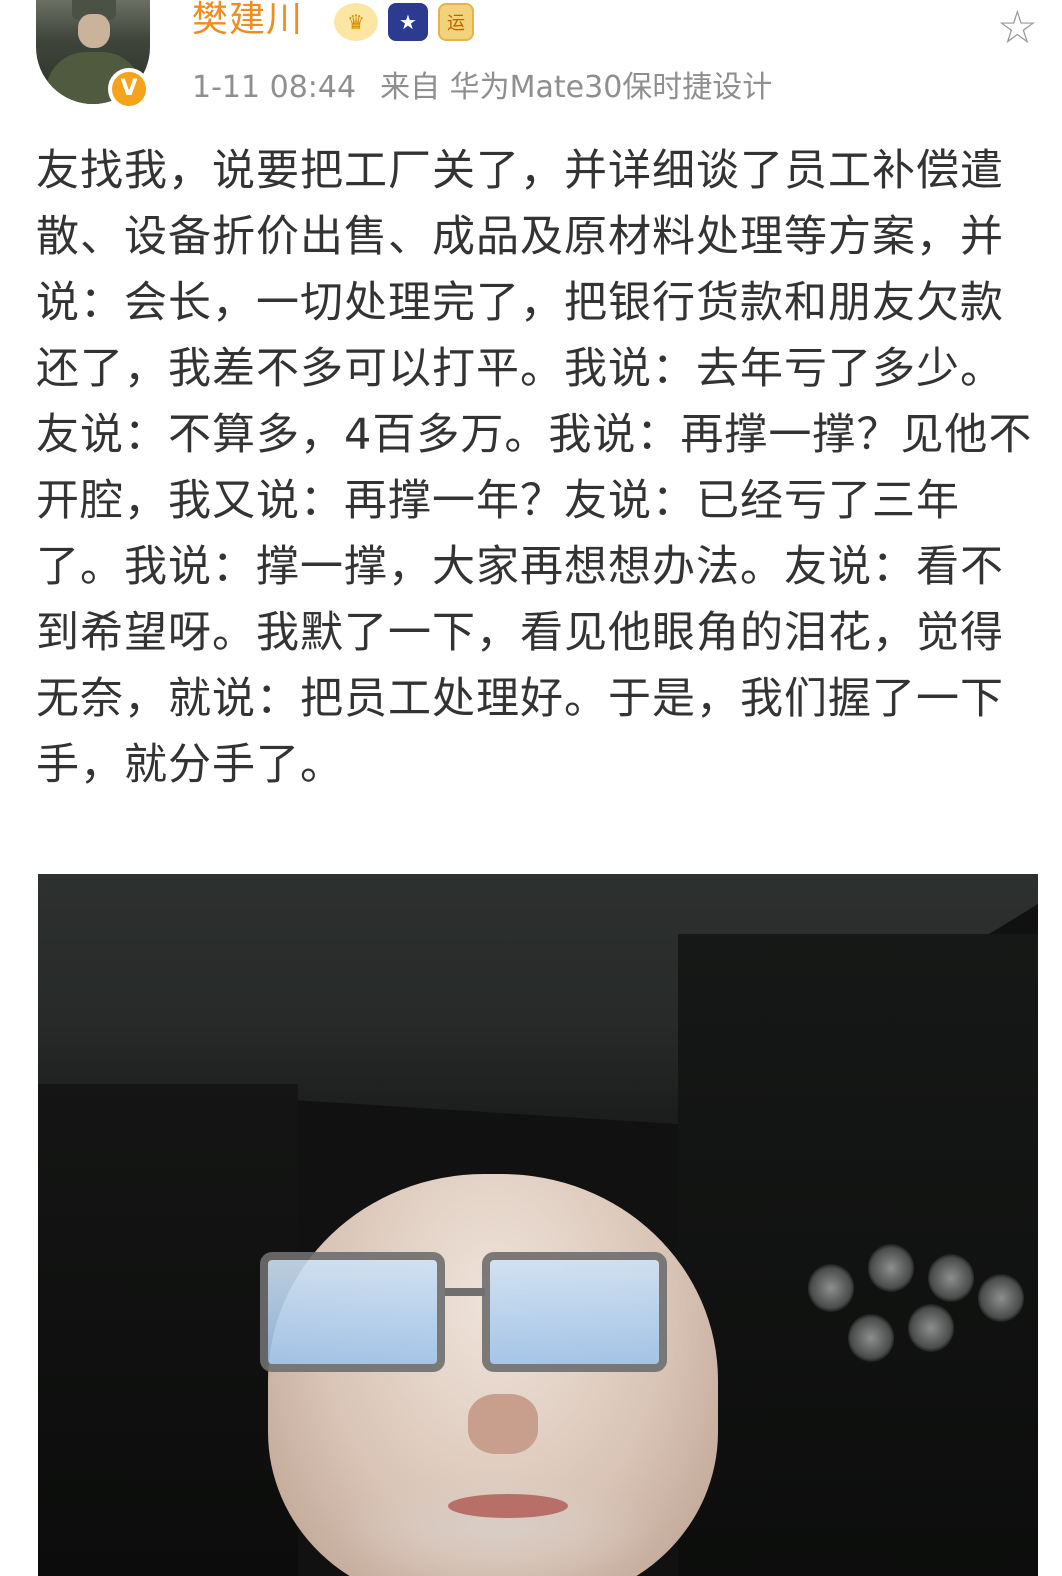 Image resolution: width=1062 pixels, height=1576 pixels. I want to click on shooting-star-icon: ★, so click(408, 22).